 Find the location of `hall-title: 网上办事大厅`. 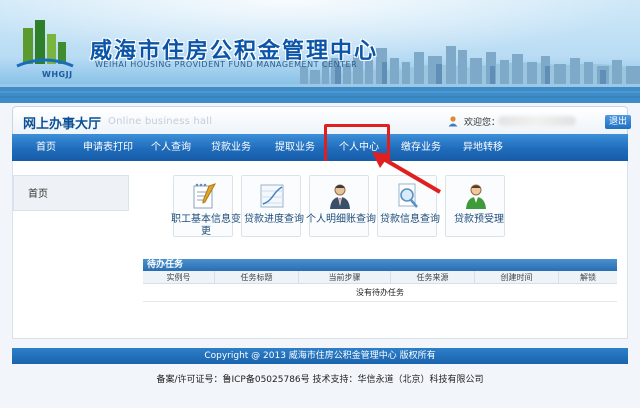

hall-title: 网上办事大厅 is located at coordinates (62, 124).